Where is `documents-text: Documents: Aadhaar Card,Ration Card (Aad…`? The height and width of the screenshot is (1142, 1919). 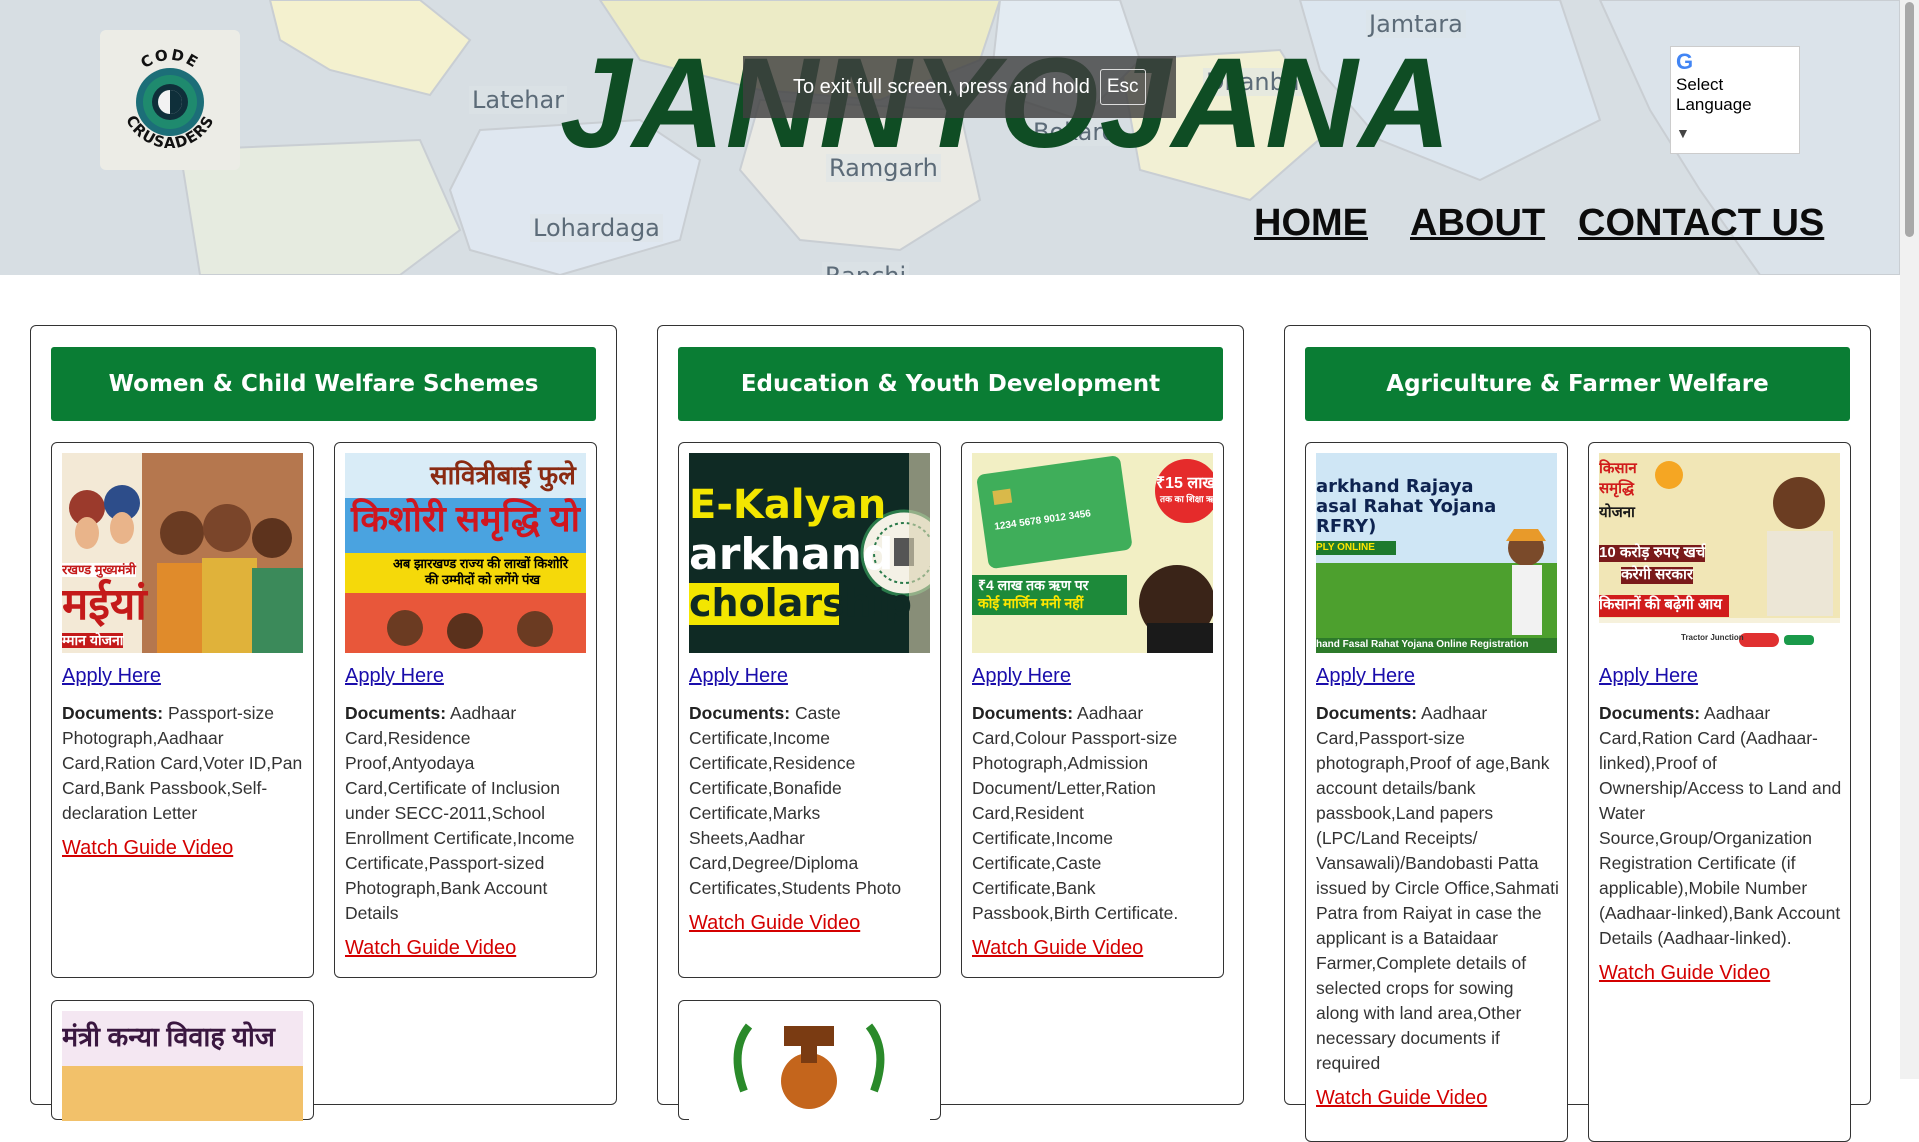 documents-text: Documents: Aadhaar Card,Ration Card (Aad… is located at coordinates (1721, 843).